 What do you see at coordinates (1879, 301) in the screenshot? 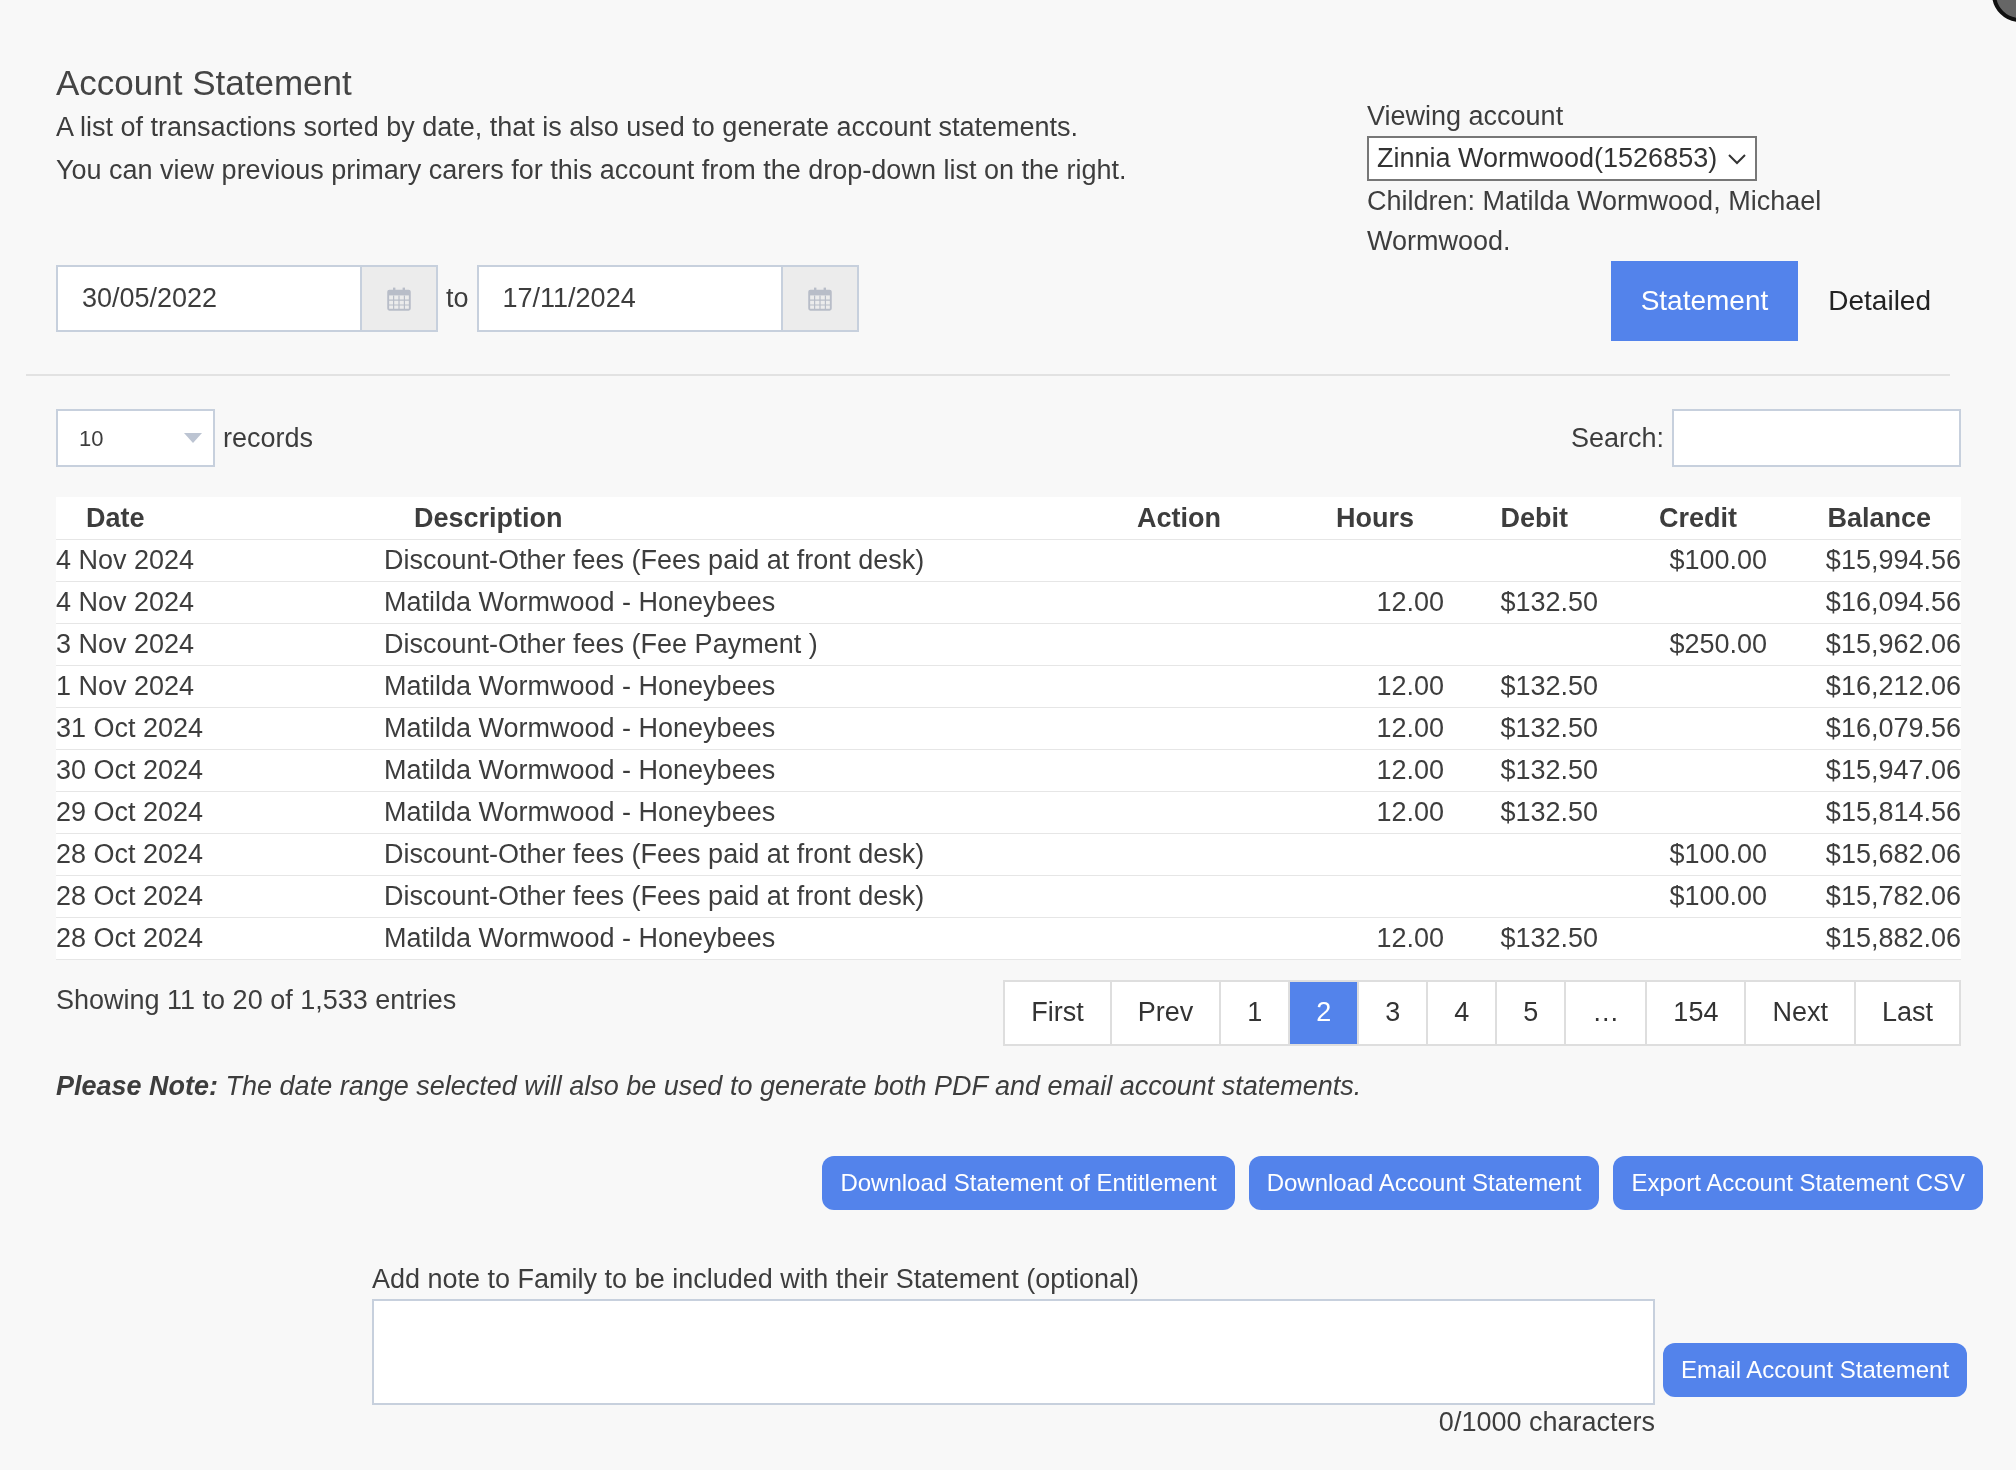
I see `view-tab: Detailed` at bounding box center [1879, 301].